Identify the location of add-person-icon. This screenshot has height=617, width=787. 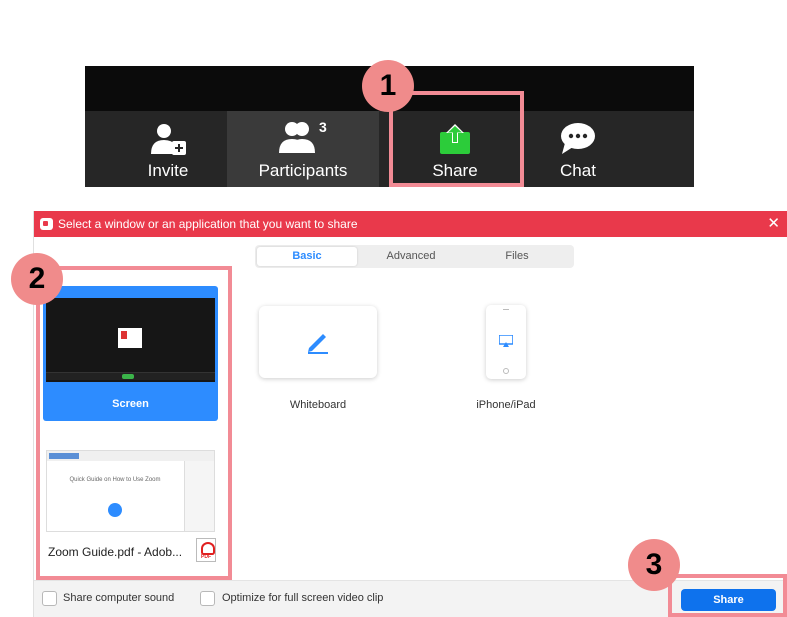
(168, 139).